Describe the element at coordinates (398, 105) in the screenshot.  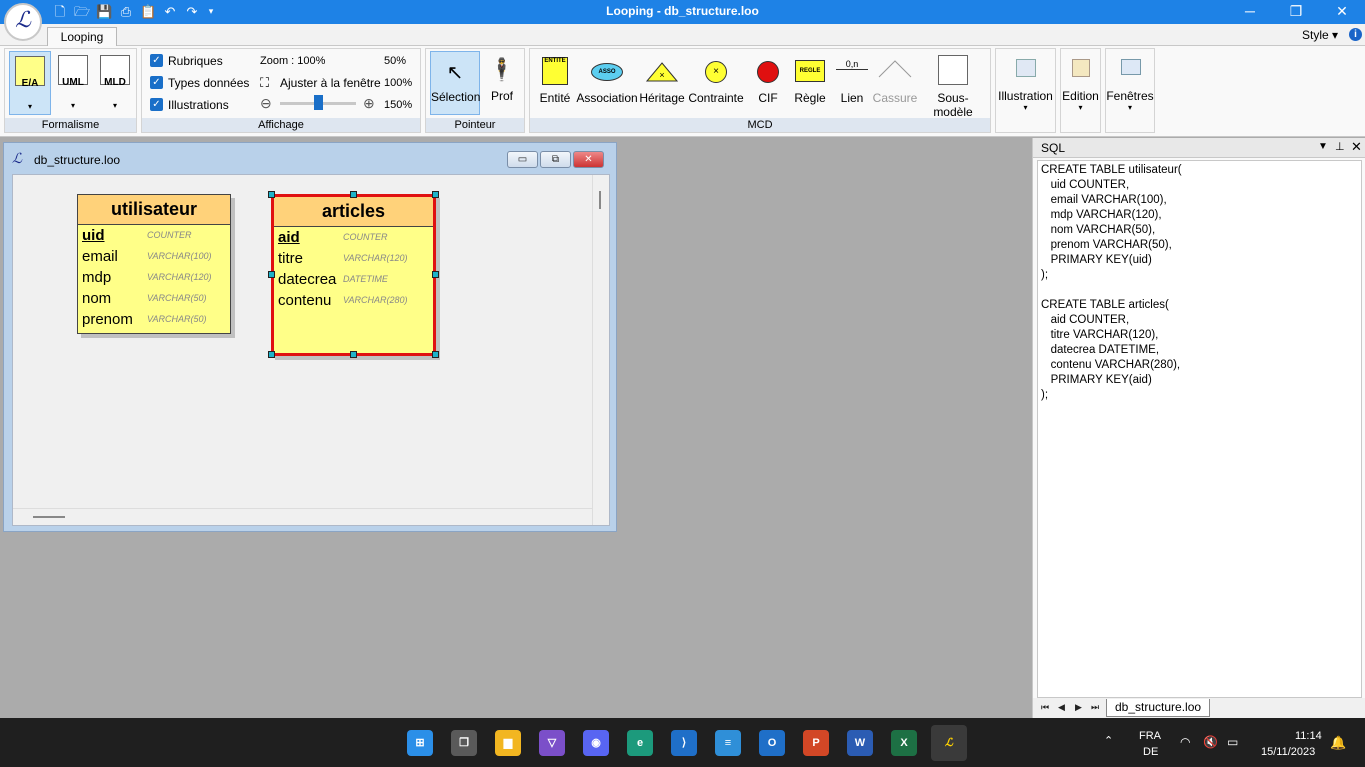
I see `zoom-150-button: 150%` at that location.